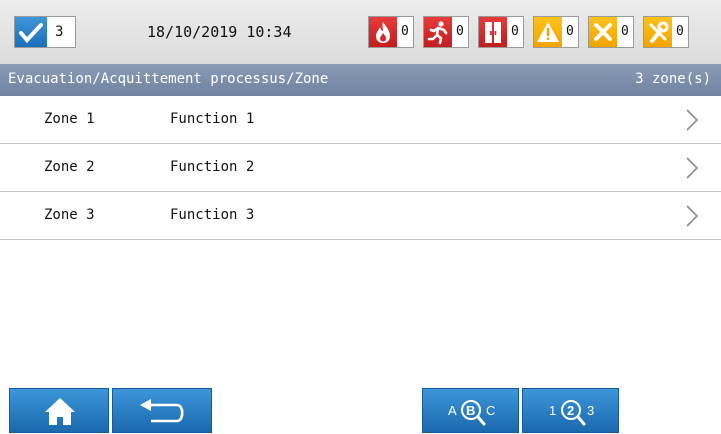 The image size is (721, 434). I want to click on back-arrow-icon, so click(162, 411).